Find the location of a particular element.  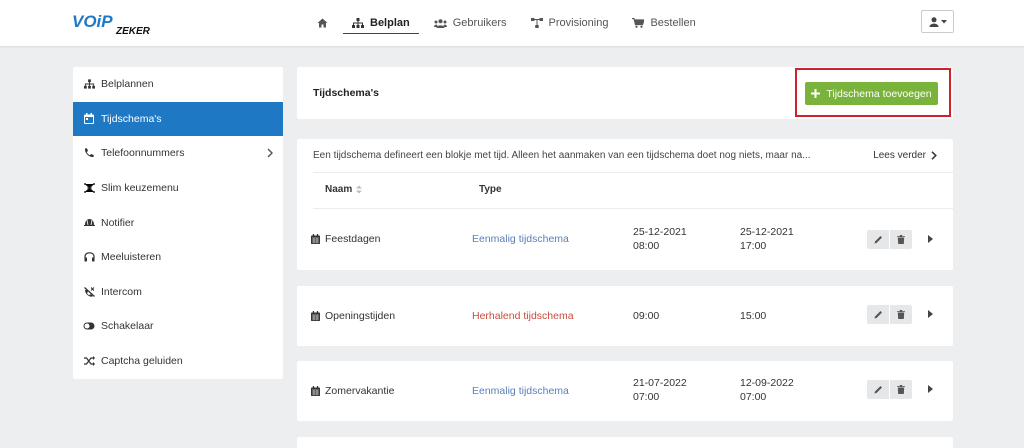

plus-icon is located at coordinates (816, 93).